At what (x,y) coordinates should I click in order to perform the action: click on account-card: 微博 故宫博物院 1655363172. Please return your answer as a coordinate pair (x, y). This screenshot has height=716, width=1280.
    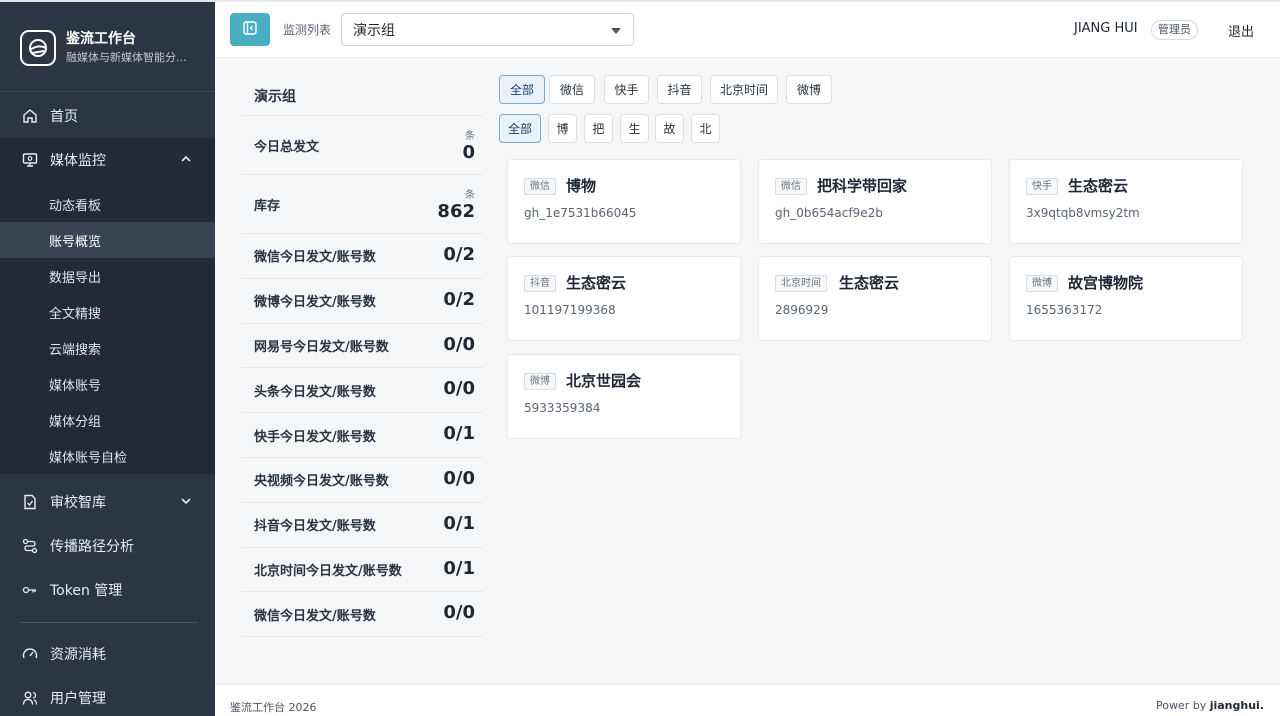
    Looking at the image, I should click on (1126, 298).